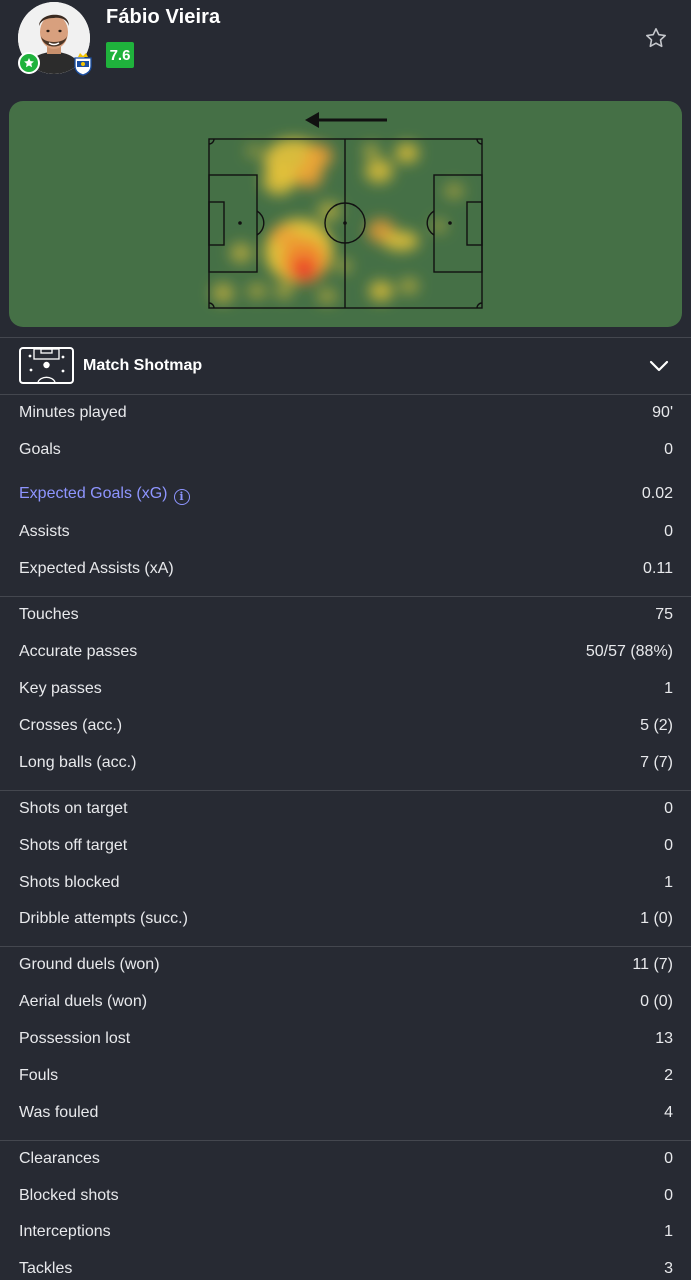 Image resolution: width=691 pixels, height=1280 pixels. What do you see at coordinates (59, 1112) in the screenshot?
I see `stat-label: Was fouled` at bounding box center [59, 1112].